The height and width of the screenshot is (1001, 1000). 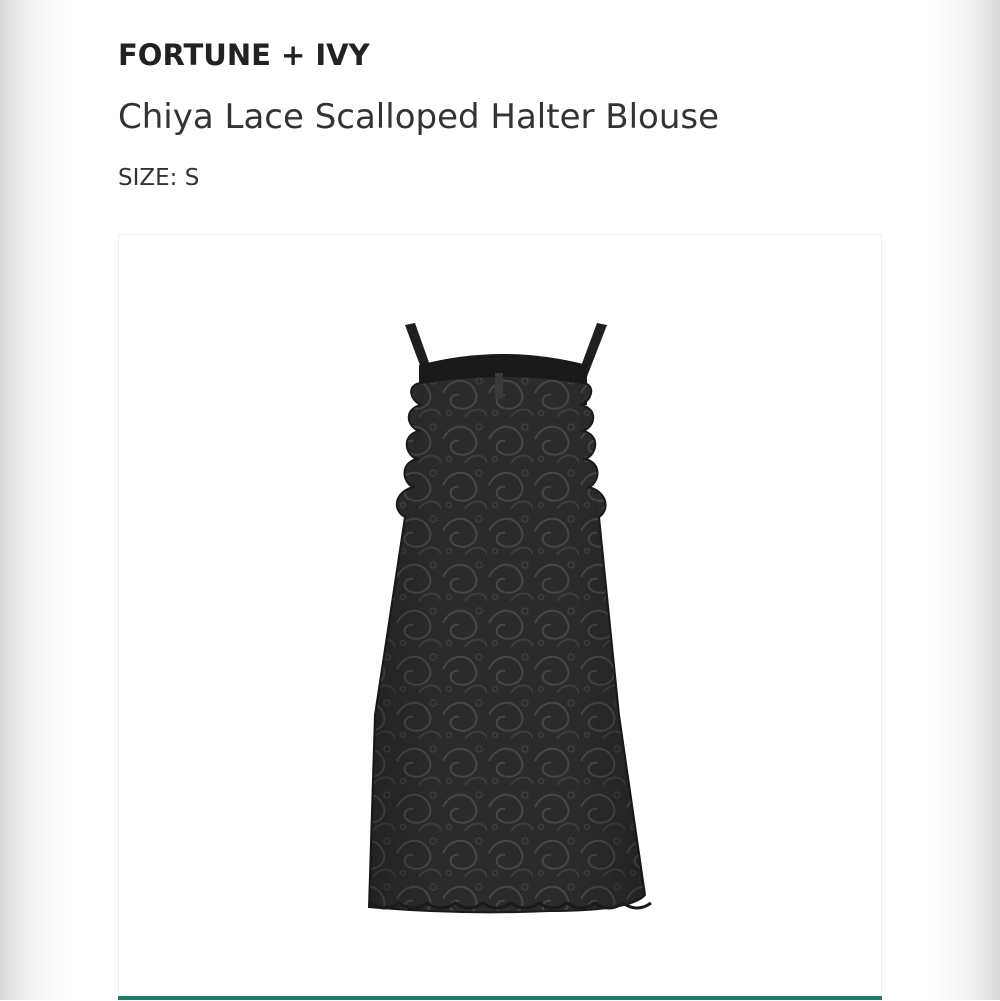 I want to click on size-label: SIZE:, so click(x=148, y=178).